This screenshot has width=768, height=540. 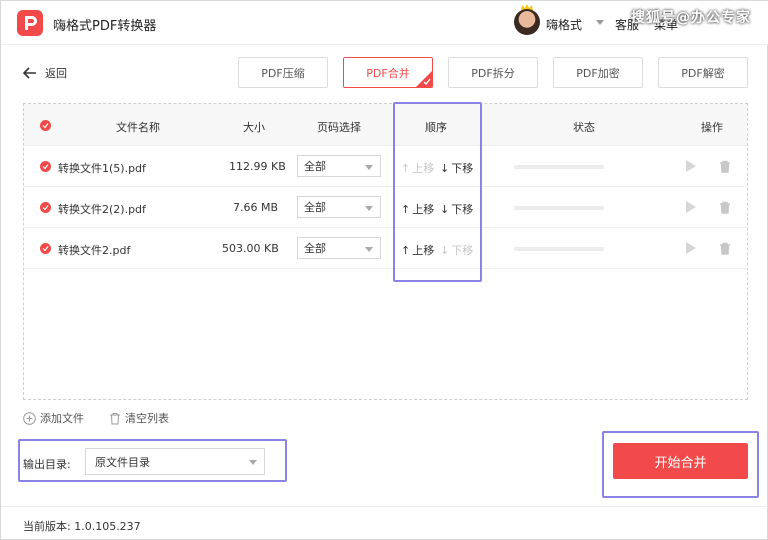 I want to click on header-name: 文件名称, so click(x=138, y=127).